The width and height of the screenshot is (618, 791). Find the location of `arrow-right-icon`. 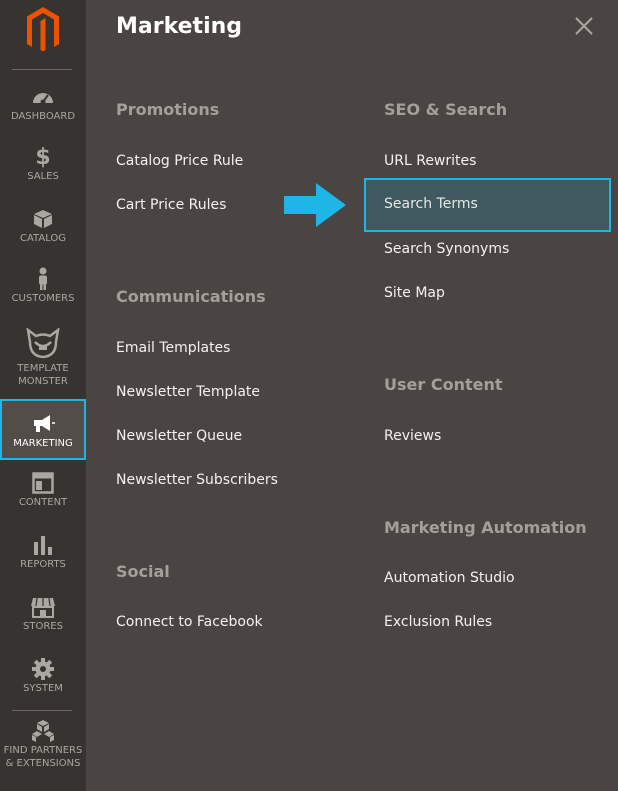

arrow-right-icon is located at coordinates (315, 205).